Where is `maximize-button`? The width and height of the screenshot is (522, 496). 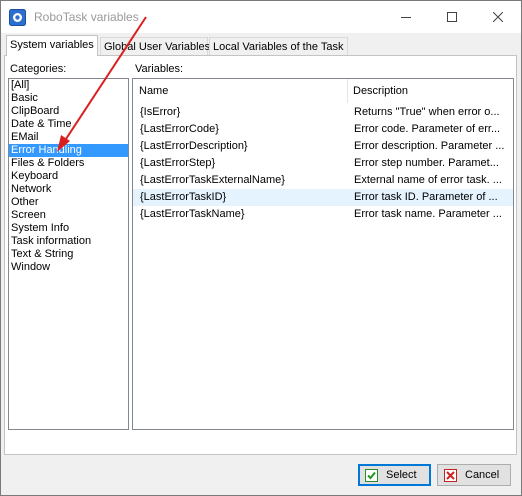
maximize-button is located at coordinates (452, 17).